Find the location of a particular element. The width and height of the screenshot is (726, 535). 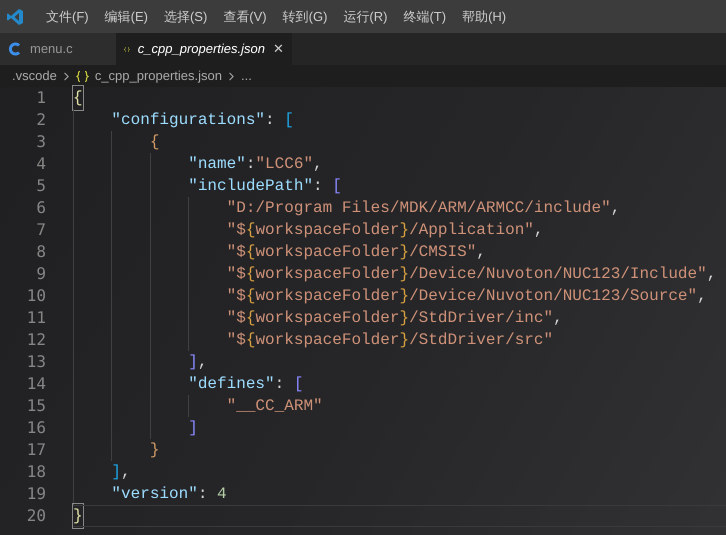

line-number: 5 is located at coordinates (40, 186).